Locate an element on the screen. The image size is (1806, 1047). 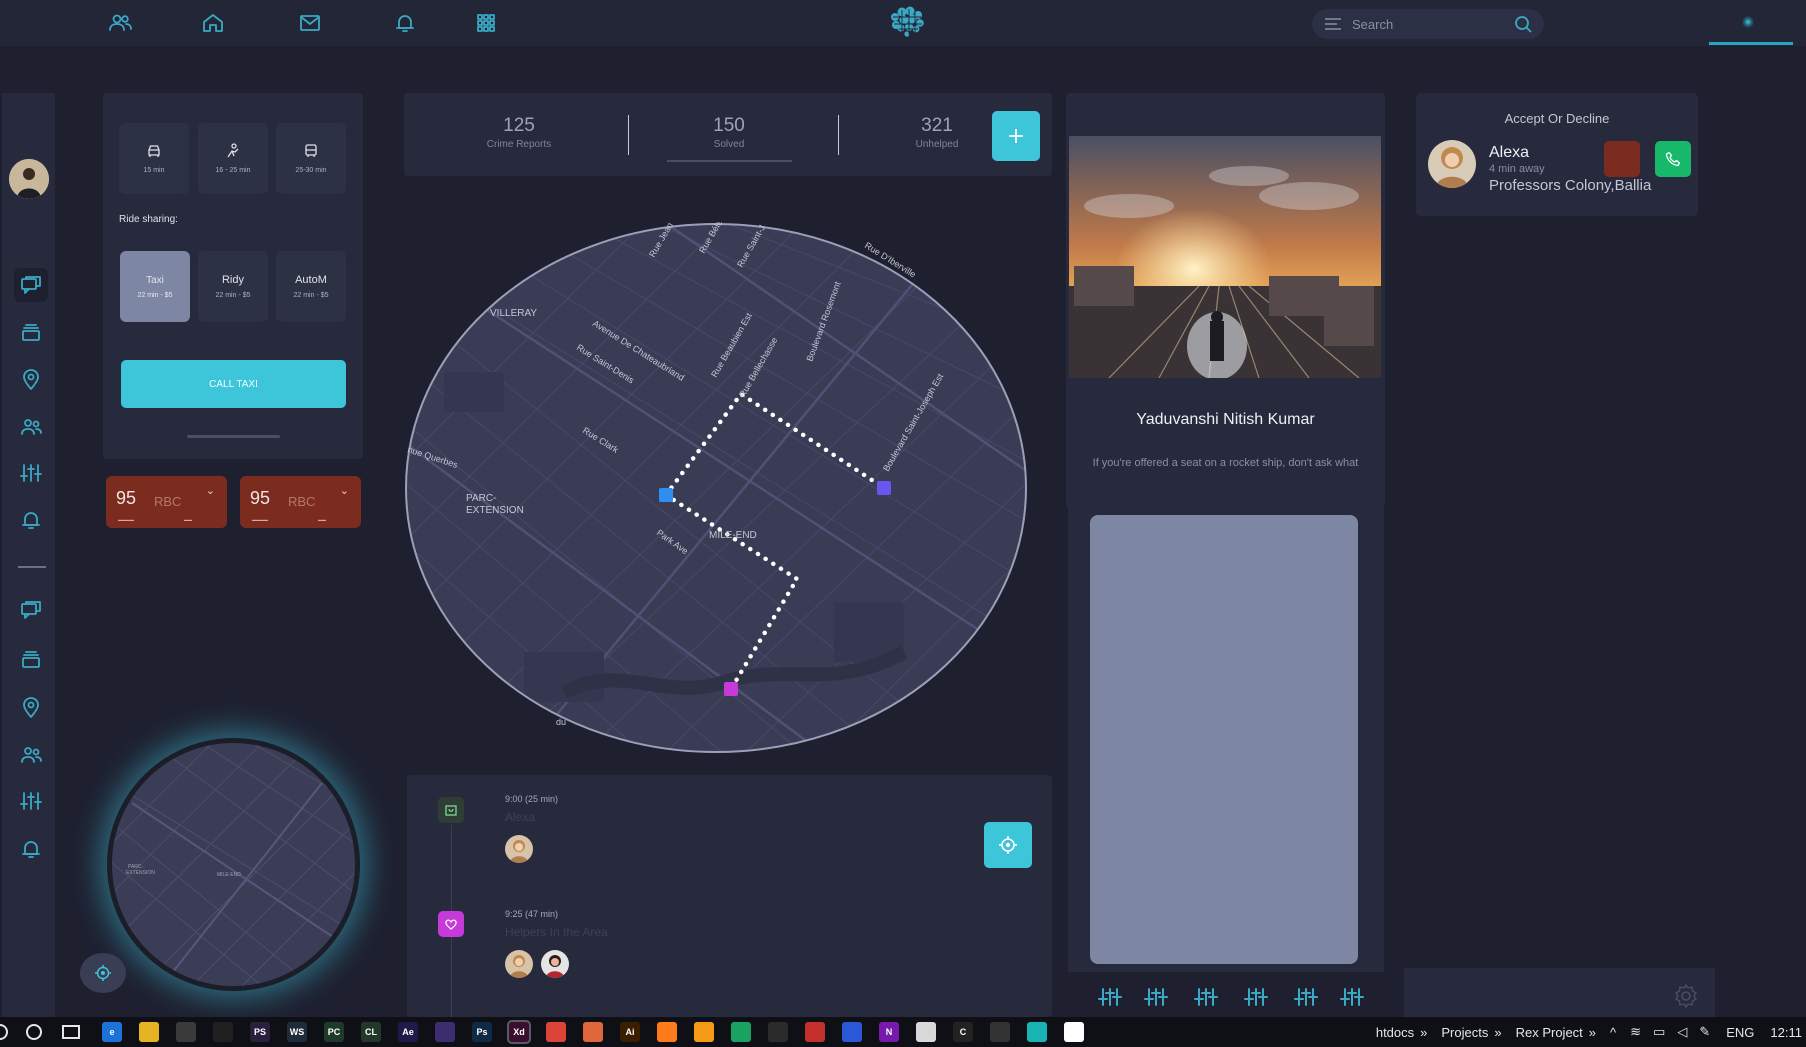
taskbar-app-icon: Ae is located at coordinates (408, 1032).